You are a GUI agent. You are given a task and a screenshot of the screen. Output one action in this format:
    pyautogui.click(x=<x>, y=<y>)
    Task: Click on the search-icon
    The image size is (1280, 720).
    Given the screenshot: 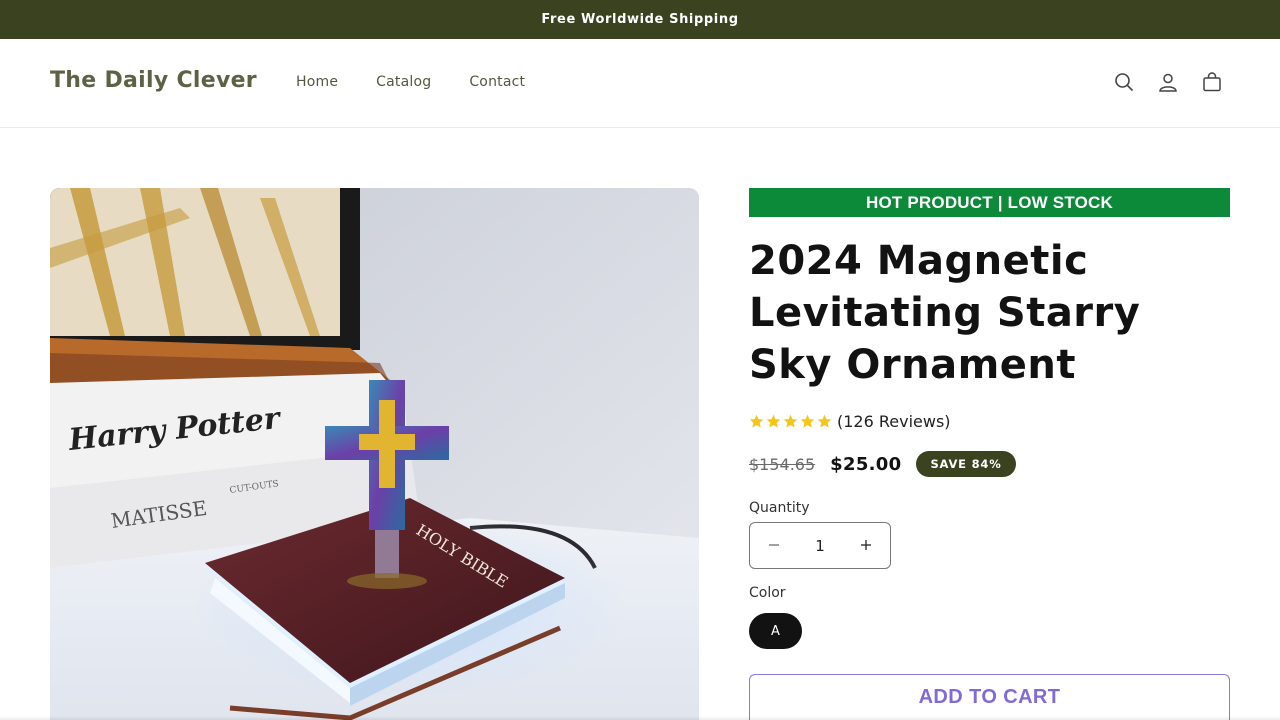 What is the action you would take?
    pyautogui.click(x=1124, y=82)
    